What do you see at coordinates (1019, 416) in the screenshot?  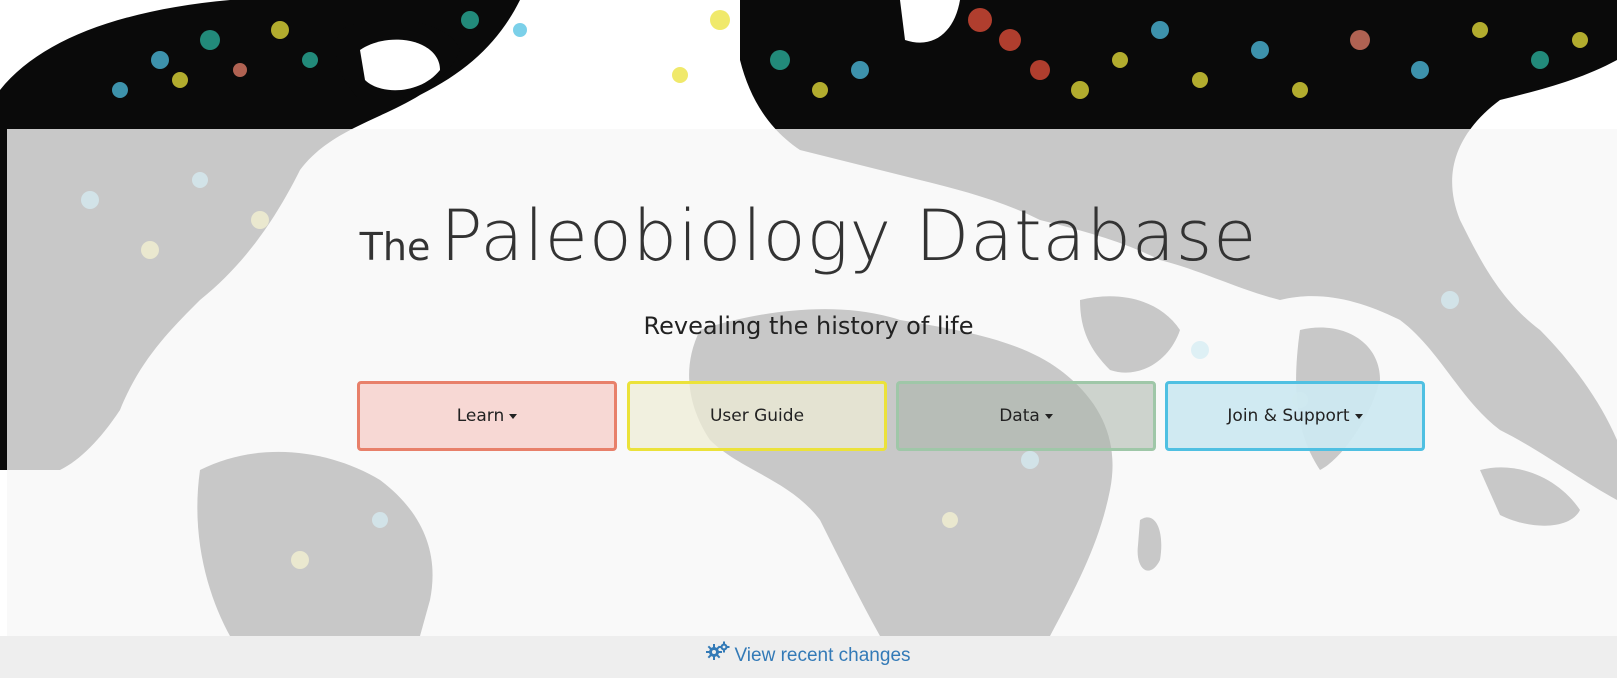 I see `data-button-label: Data` at bounding box center [1019, 416].